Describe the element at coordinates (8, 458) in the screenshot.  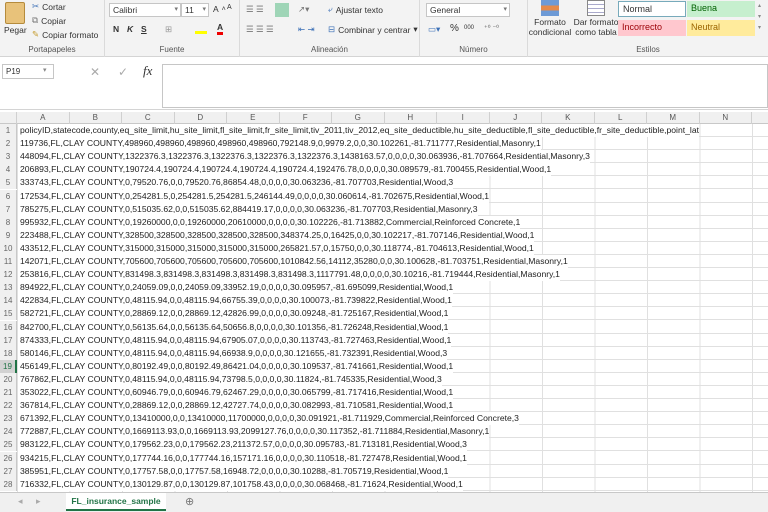
I see `row-header: 26` at that location.